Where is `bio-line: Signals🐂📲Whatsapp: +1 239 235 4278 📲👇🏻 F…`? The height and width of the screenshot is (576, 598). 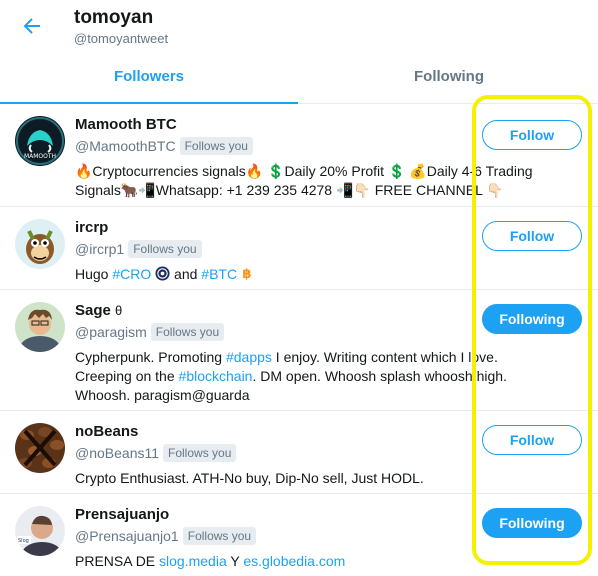 bio-line: Signals🐂📲Whatsapp: +1 239 235 4278 📲👇🏻 F… is located at coordinates (289, 190).